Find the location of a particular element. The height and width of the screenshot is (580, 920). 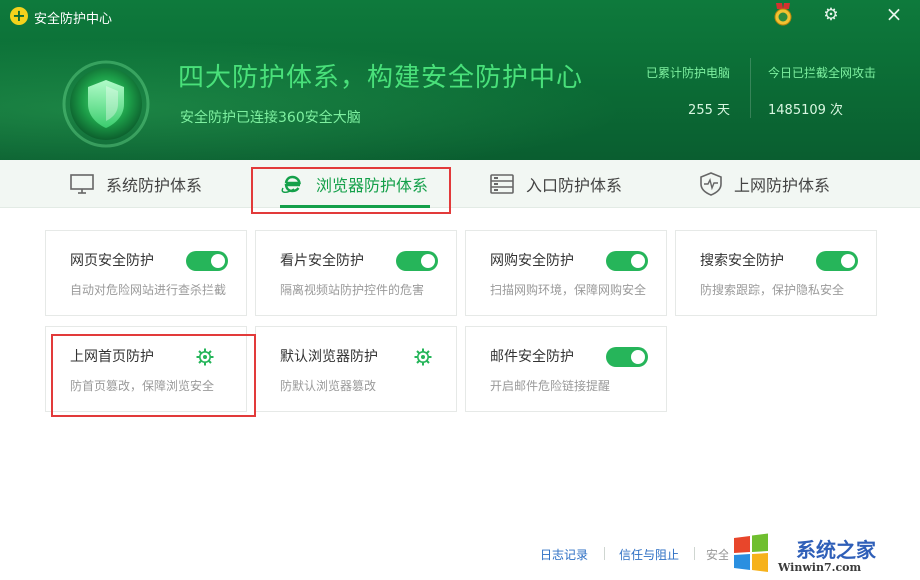

active-tab-indicator is located at coordinates (355, 206).